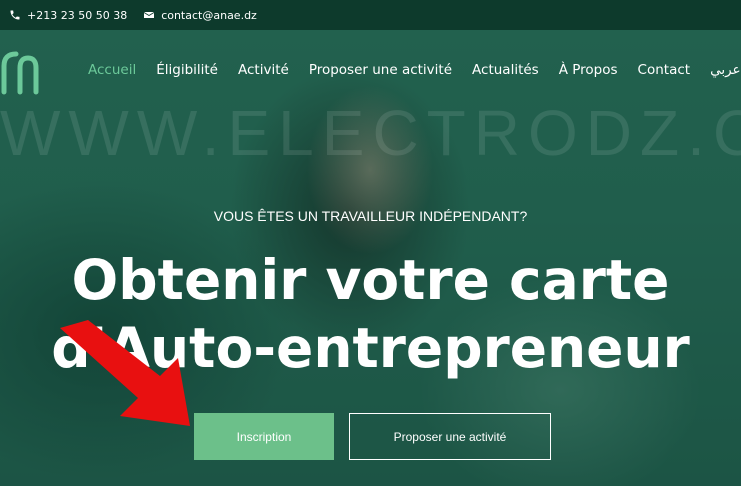  I want to click on red-arrow-icon, so click(125, 373).